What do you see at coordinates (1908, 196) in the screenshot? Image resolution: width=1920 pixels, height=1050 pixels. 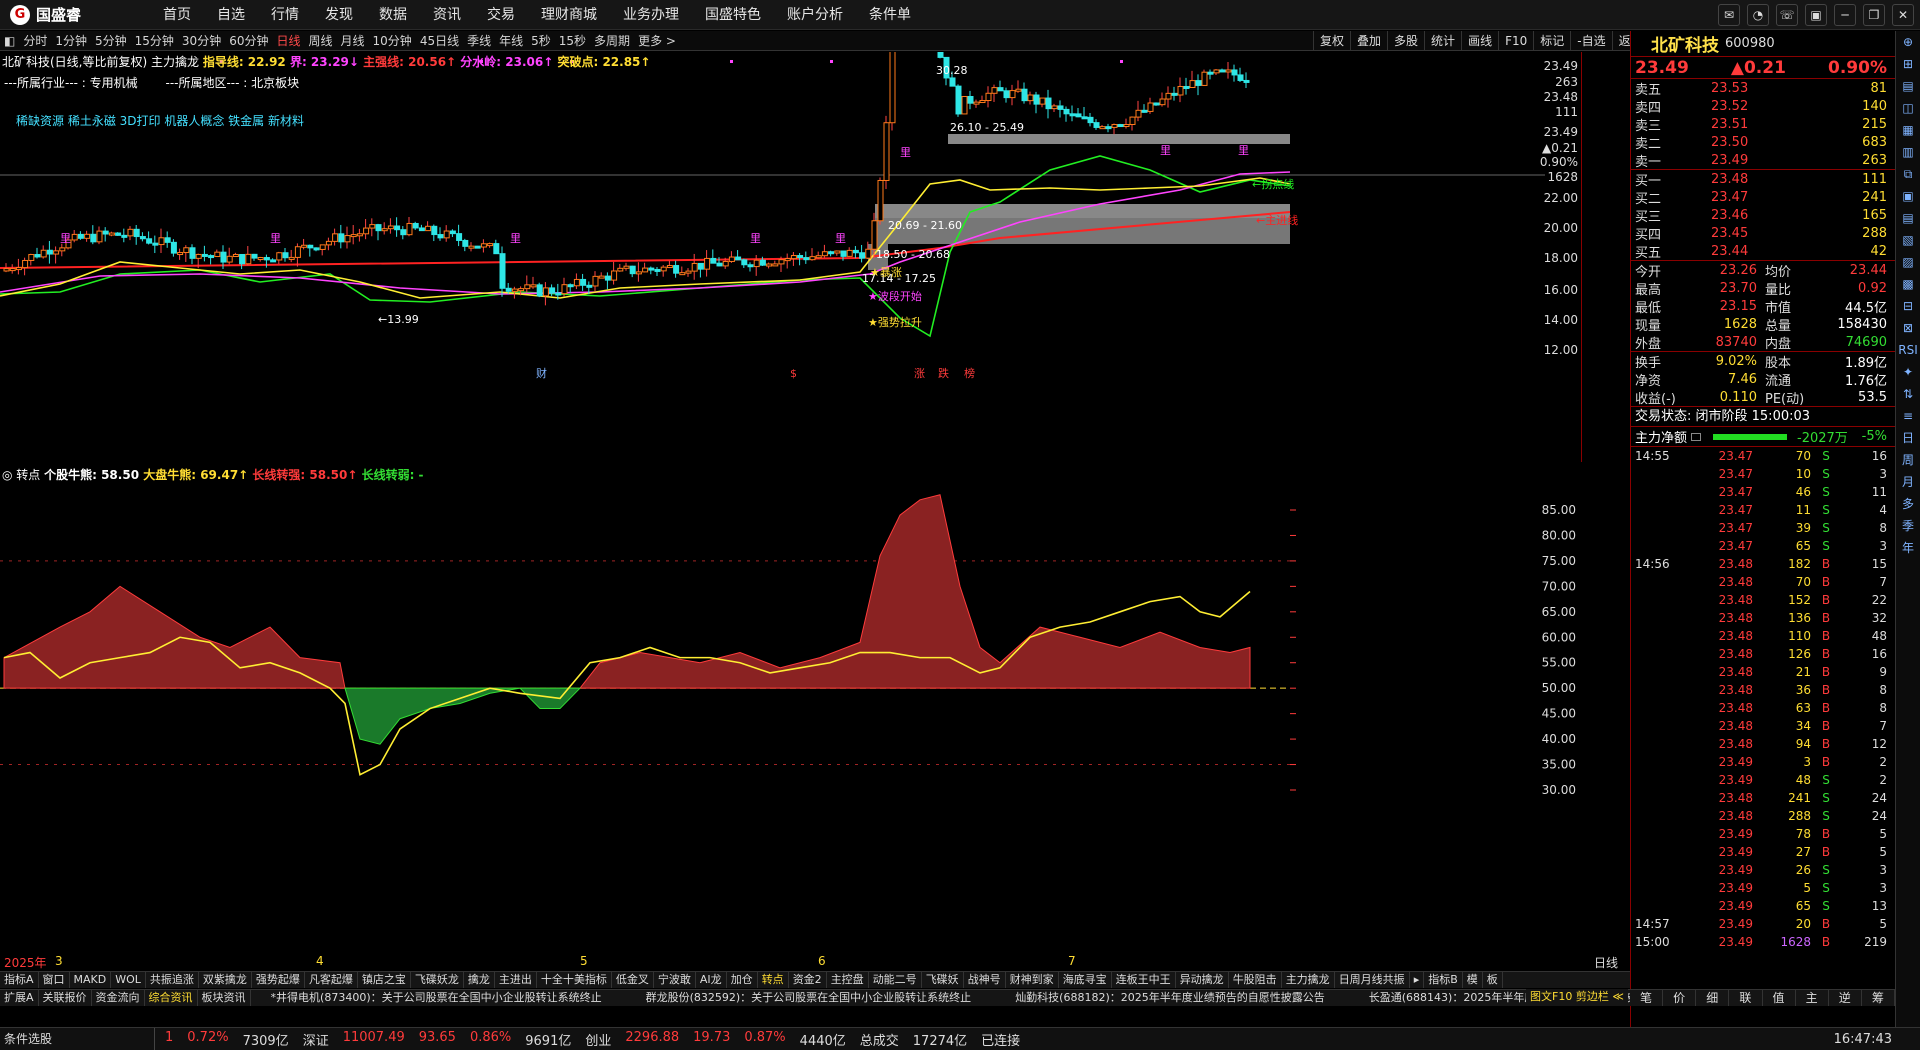 I see `side-tool-icon: ▣` at bounding box center [1908, 196].